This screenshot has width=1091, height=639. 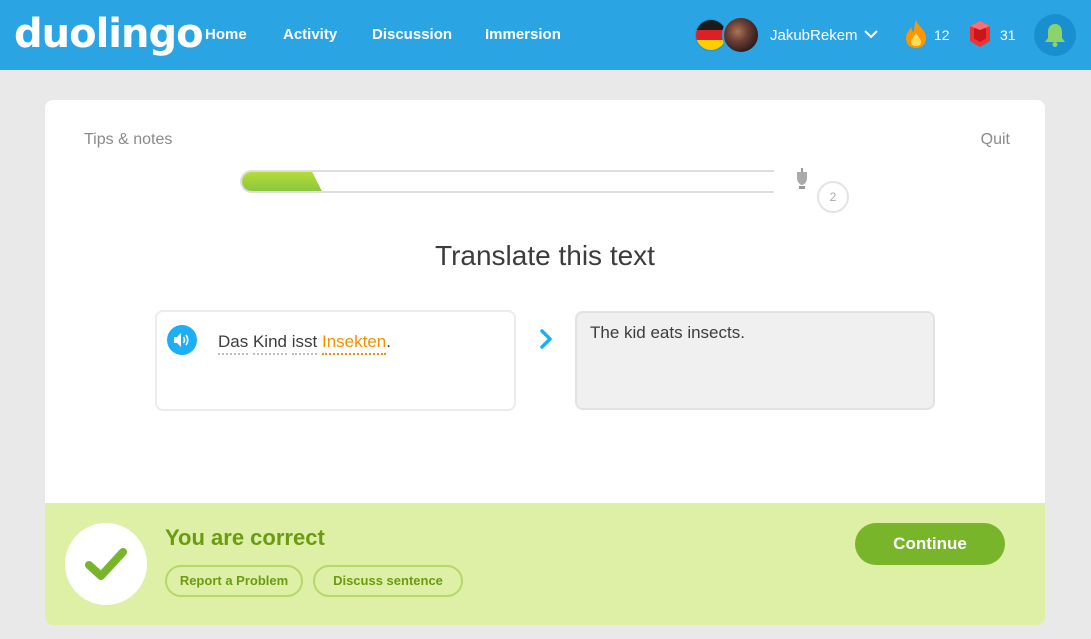 What do you see at coordinates (523, 35) in the screenshot?
I see `nav-immersion: Immersion` at bounding box center [523, 35].